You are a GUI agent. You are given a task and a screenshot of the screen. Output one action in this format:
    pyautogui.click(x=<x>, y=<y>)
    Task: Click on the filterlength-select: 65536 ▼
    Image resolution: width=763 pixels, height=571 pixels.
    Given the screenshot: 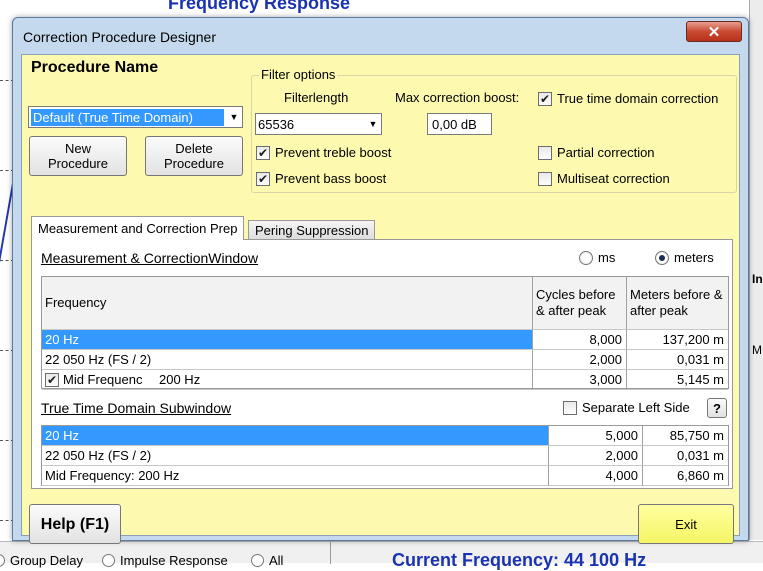 What is the action you would take?
    pyautogui.click(x=318, y=124)
    